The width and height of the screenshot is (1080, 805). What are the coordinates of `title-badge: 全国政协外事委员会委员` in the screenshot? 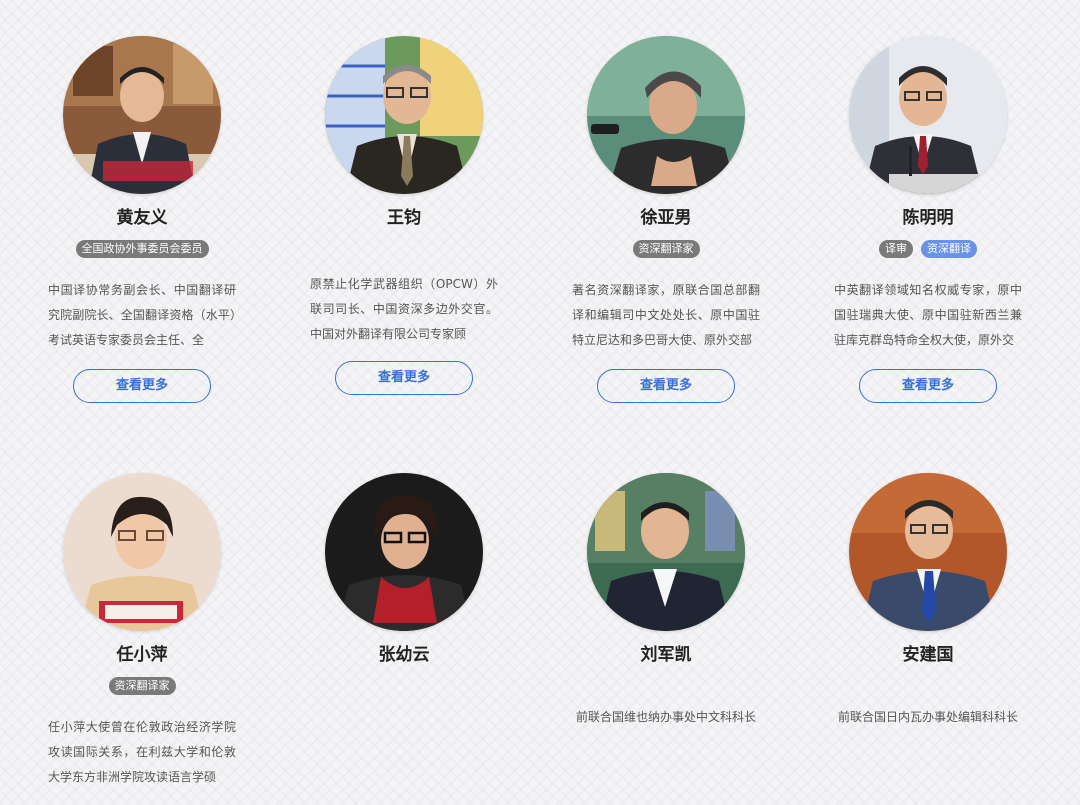 It's located at (142, 249).